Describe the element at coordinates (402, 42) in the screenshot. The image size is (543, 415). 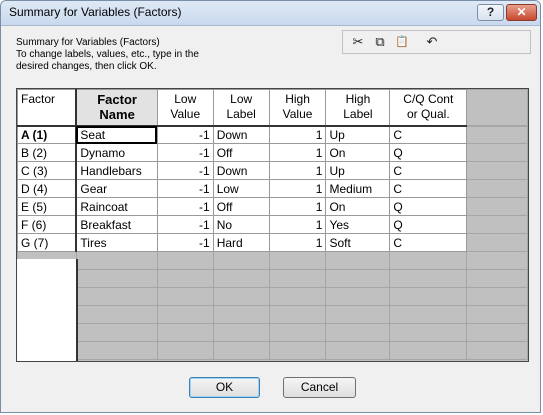
I see `paste-icon: 📋` at that location.